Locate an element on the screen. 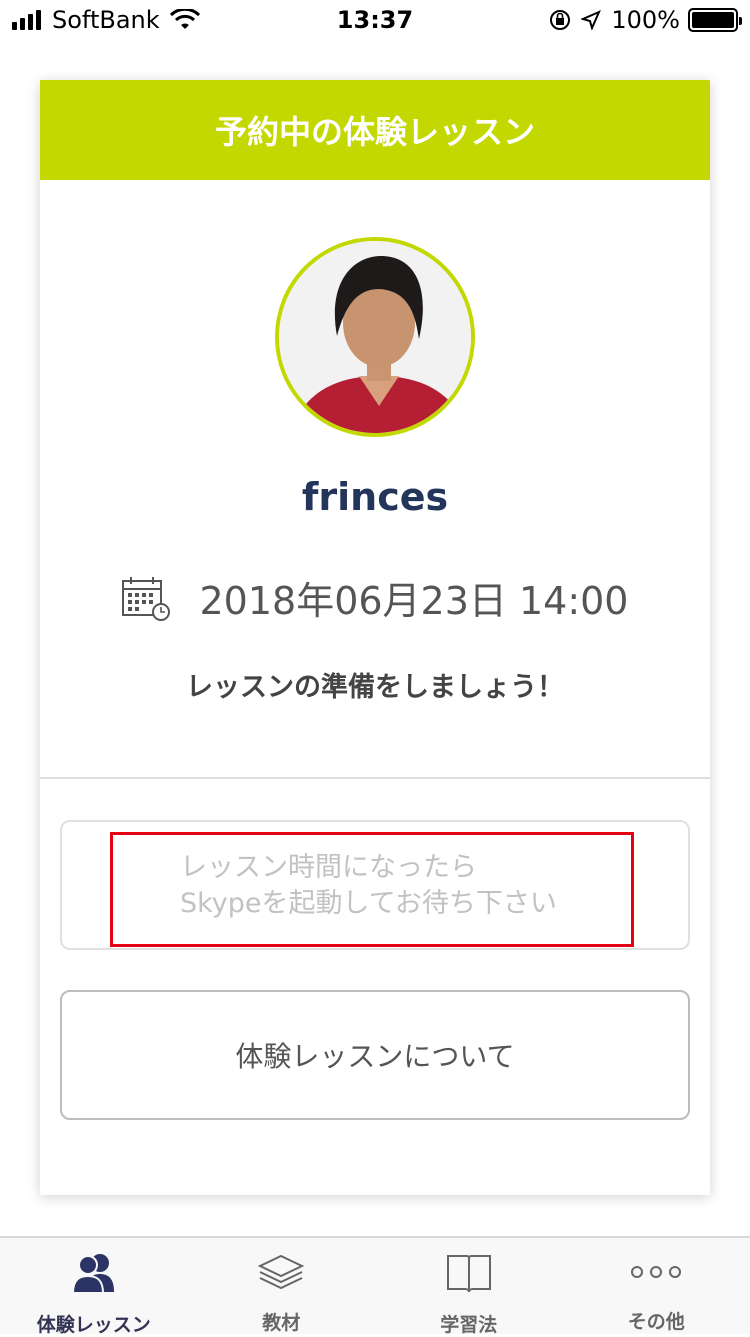 This screenshot has height=1337, width=750. tab-study-method: 学習法 is located at coordinates (469, 1286).